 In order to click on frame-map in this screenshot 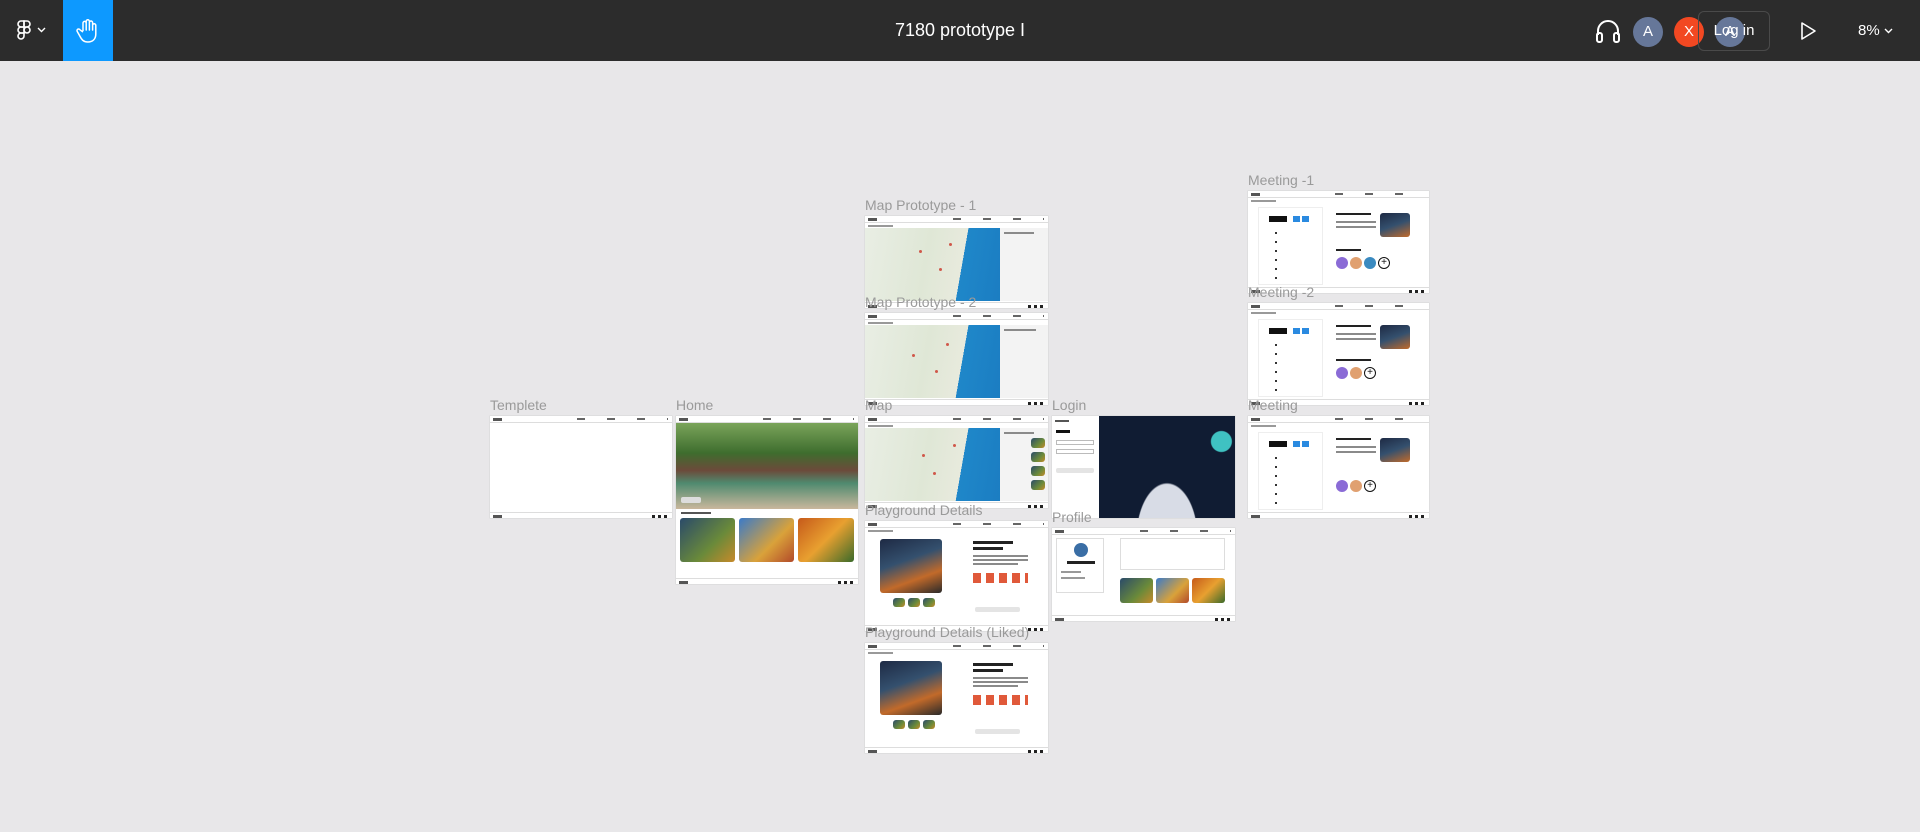, I will do `click(956, 462)`.